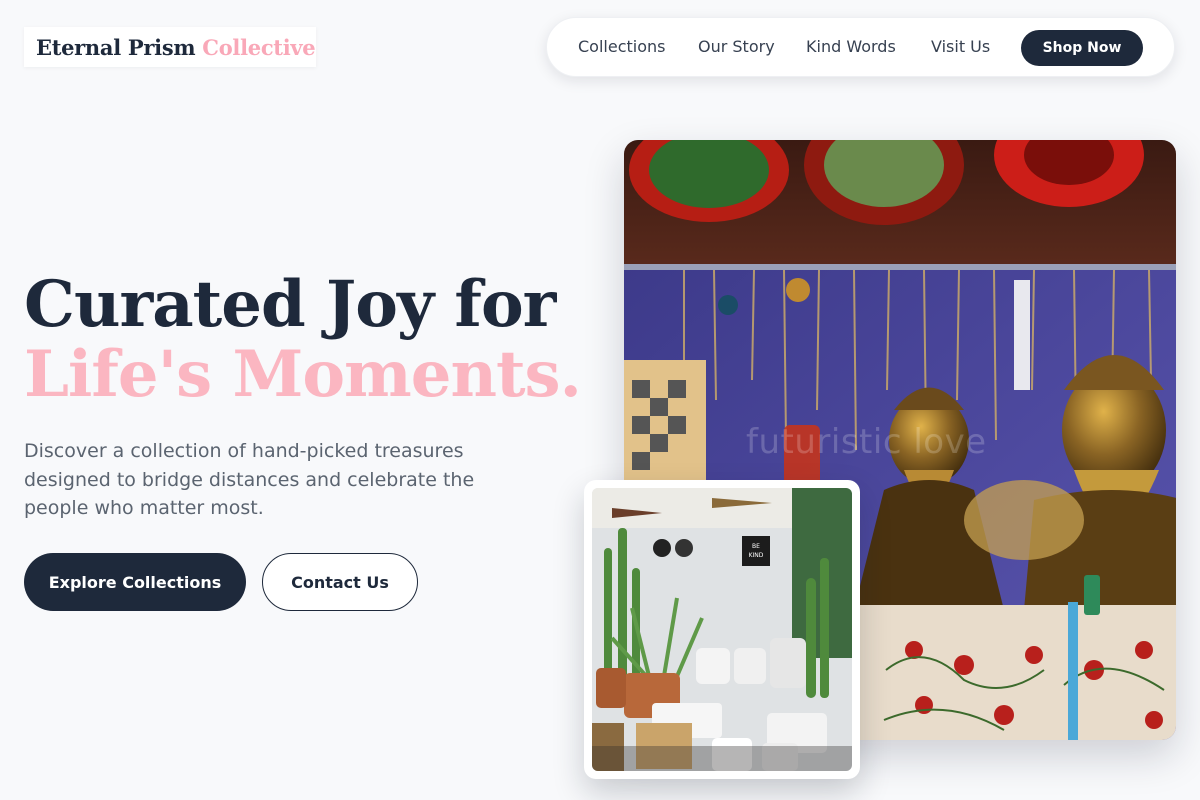  Describe the element at coordinates (116, 47) in the screenshot. I see `brand-name-primary: Eternal Prism` at that location.